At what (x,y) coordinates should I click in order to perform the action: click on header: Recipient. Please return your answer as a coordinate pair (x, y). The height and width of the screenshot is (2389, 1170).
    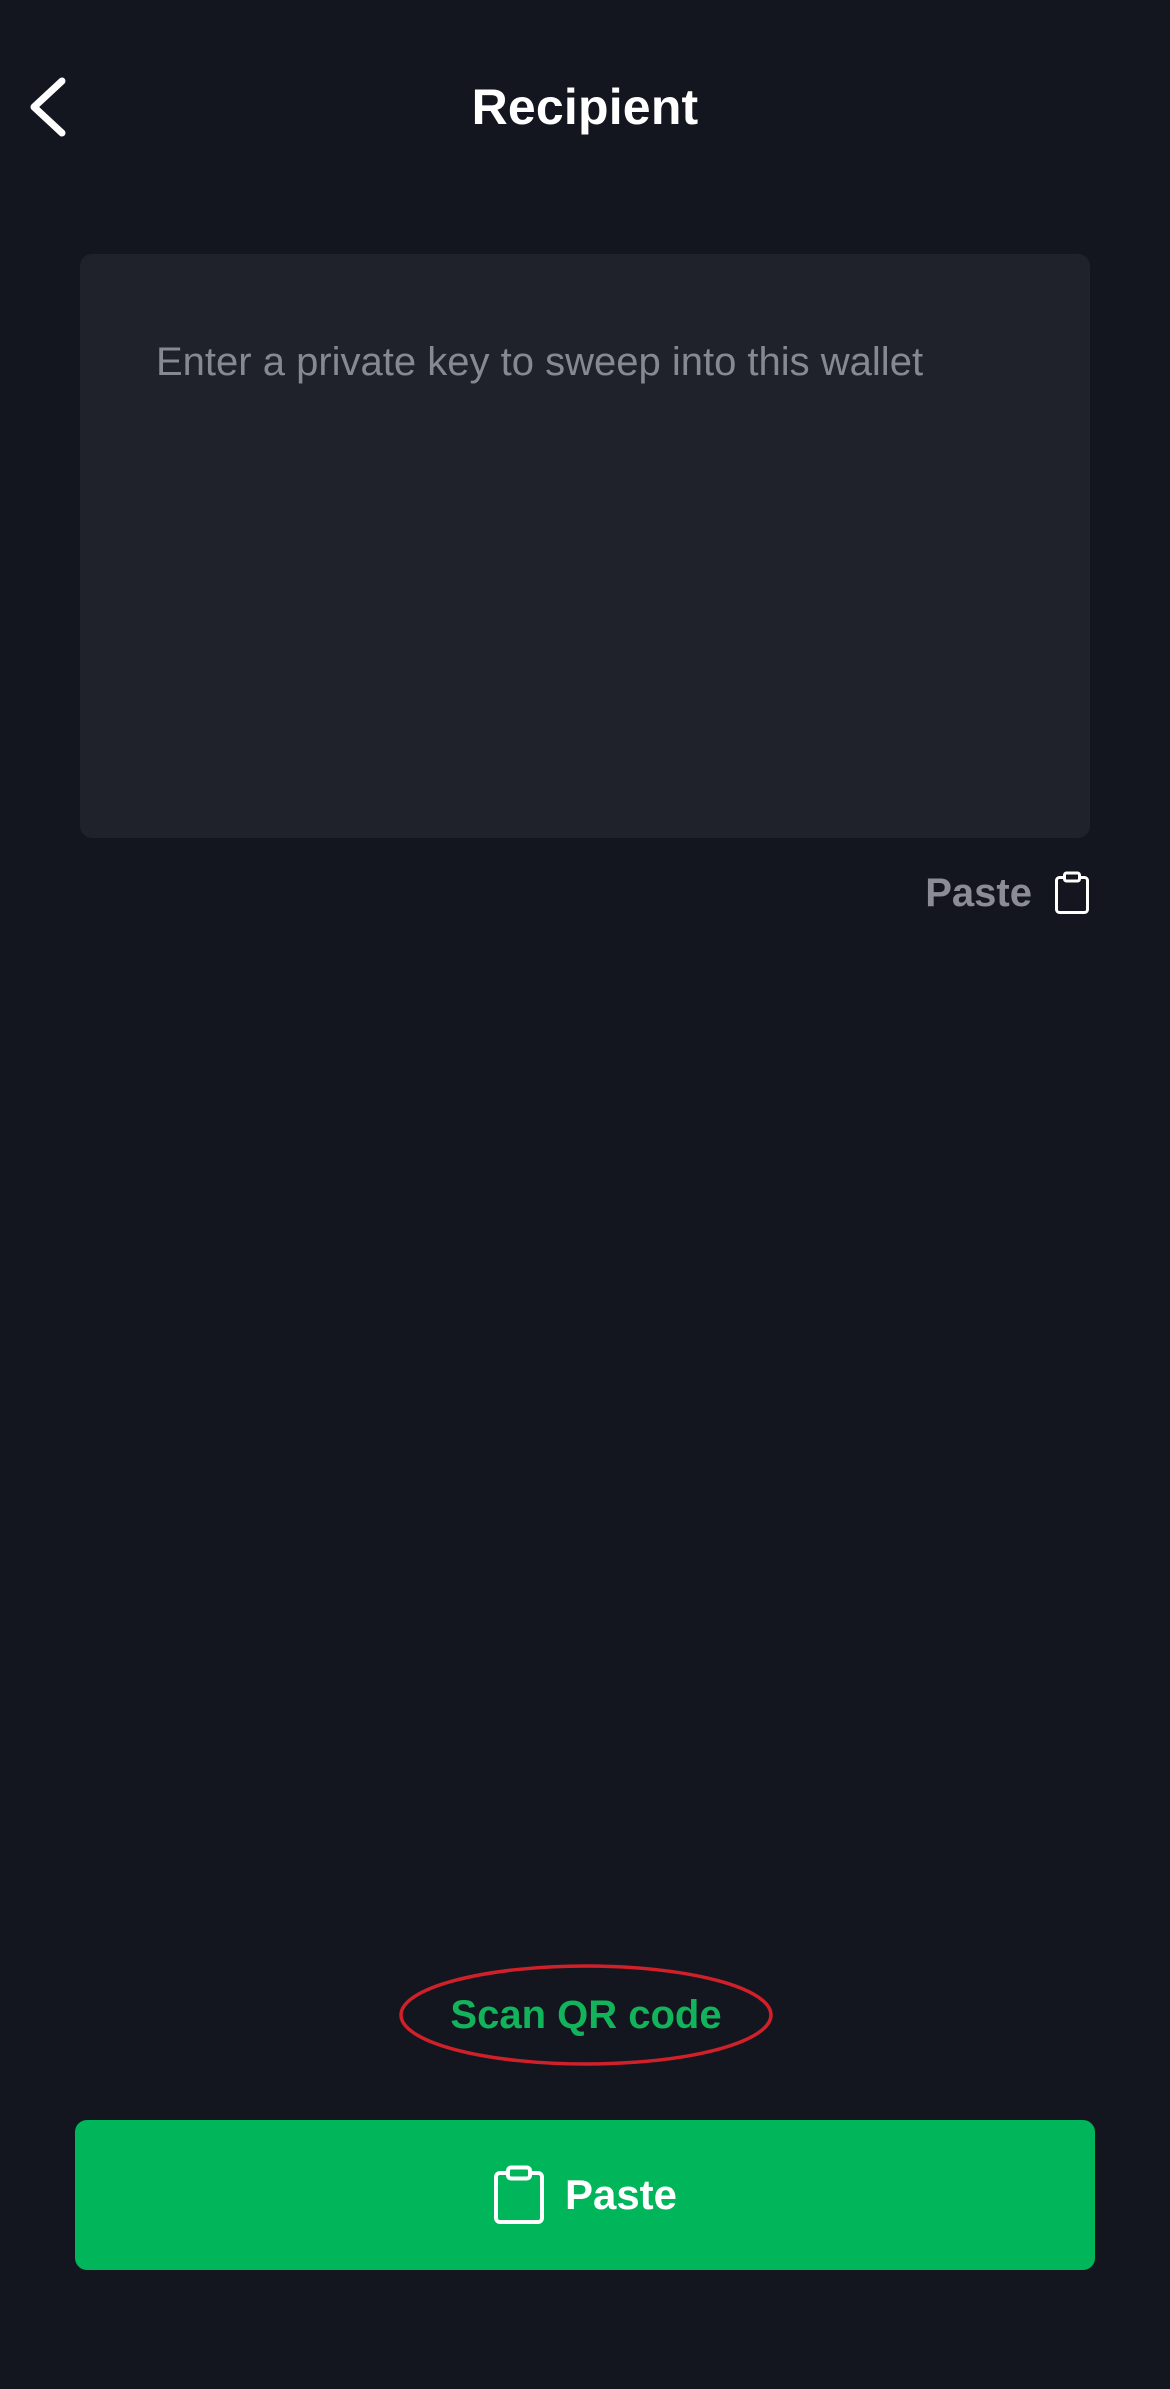
    Looking at the image, I should click on (585, 107).